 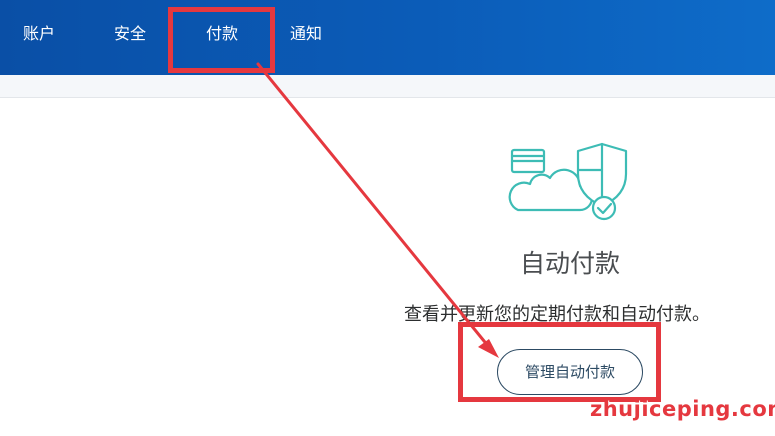 I want to click on card-cloud-shield-icon, so click(x=570, y=181).